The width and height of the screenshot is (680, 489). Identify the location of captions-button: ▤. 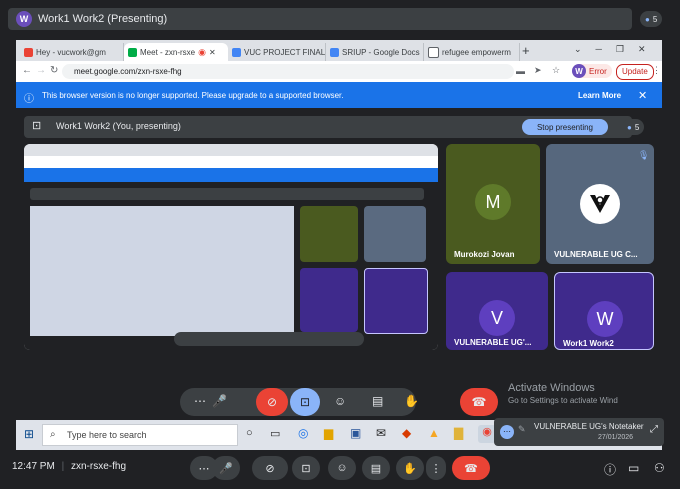
(376, 468).